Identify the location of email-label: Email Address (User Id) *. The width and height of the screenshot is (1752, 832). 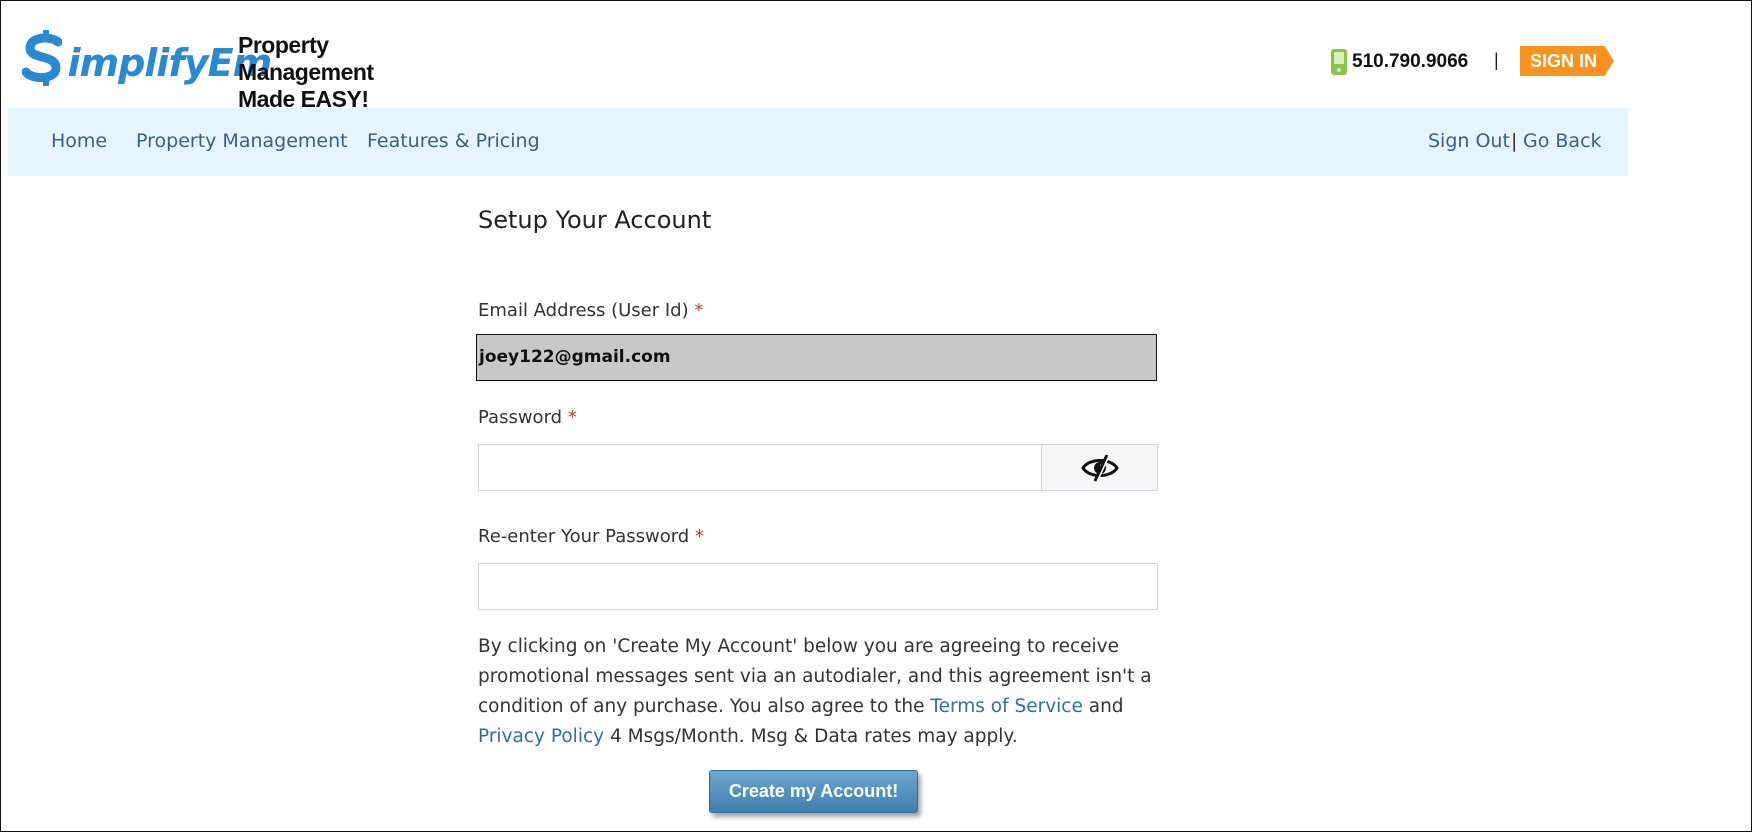
(590, 310).